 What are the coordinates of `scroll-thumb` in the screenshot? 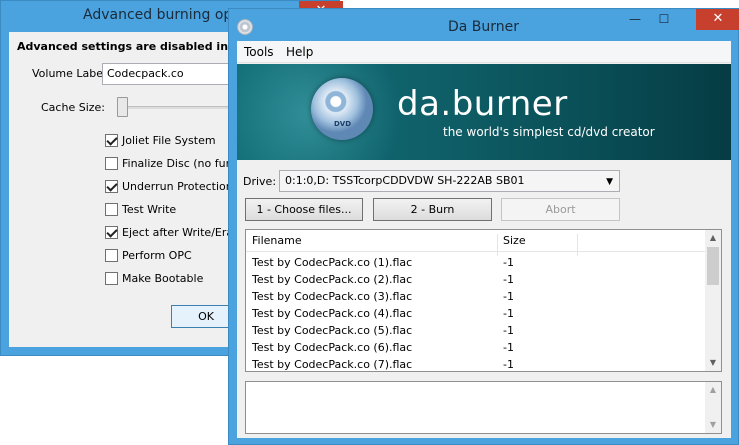 It's located at (713, 266).